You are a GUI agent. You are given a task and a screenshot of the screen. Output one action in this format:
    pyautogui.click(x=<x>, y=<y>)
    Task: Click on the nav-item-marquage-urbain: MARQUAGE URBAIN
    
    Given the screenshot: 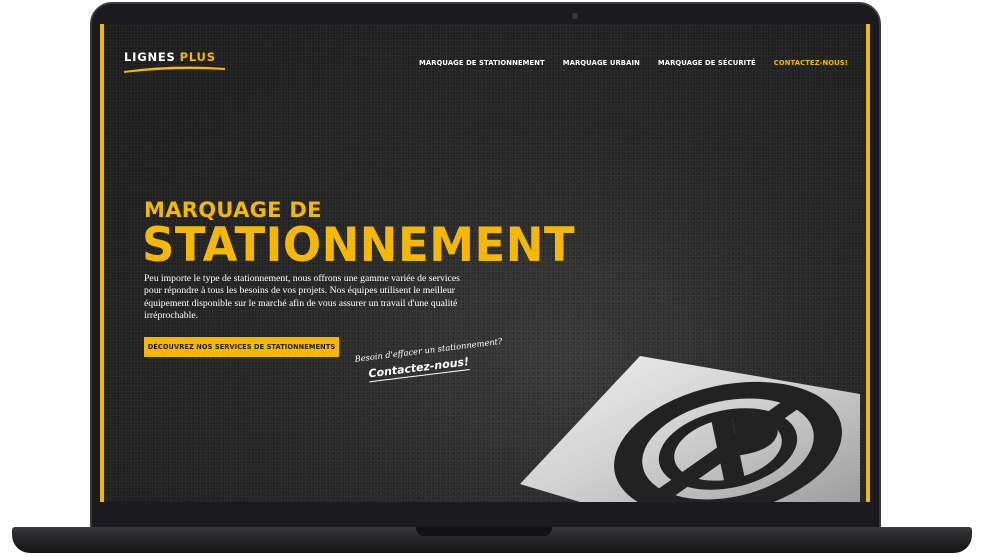 What is the action you would take?
    pyautogui.click(x=601, y=63)
    